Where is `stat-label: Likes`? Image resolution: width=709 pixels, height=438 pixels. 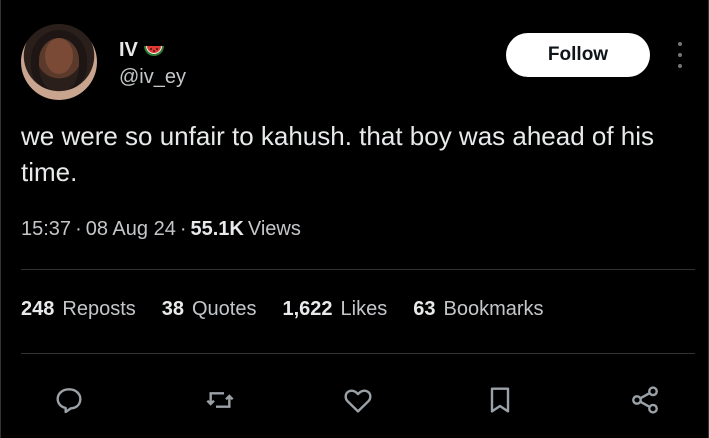 stat-label: Likes is located at coordinates (364, 309).